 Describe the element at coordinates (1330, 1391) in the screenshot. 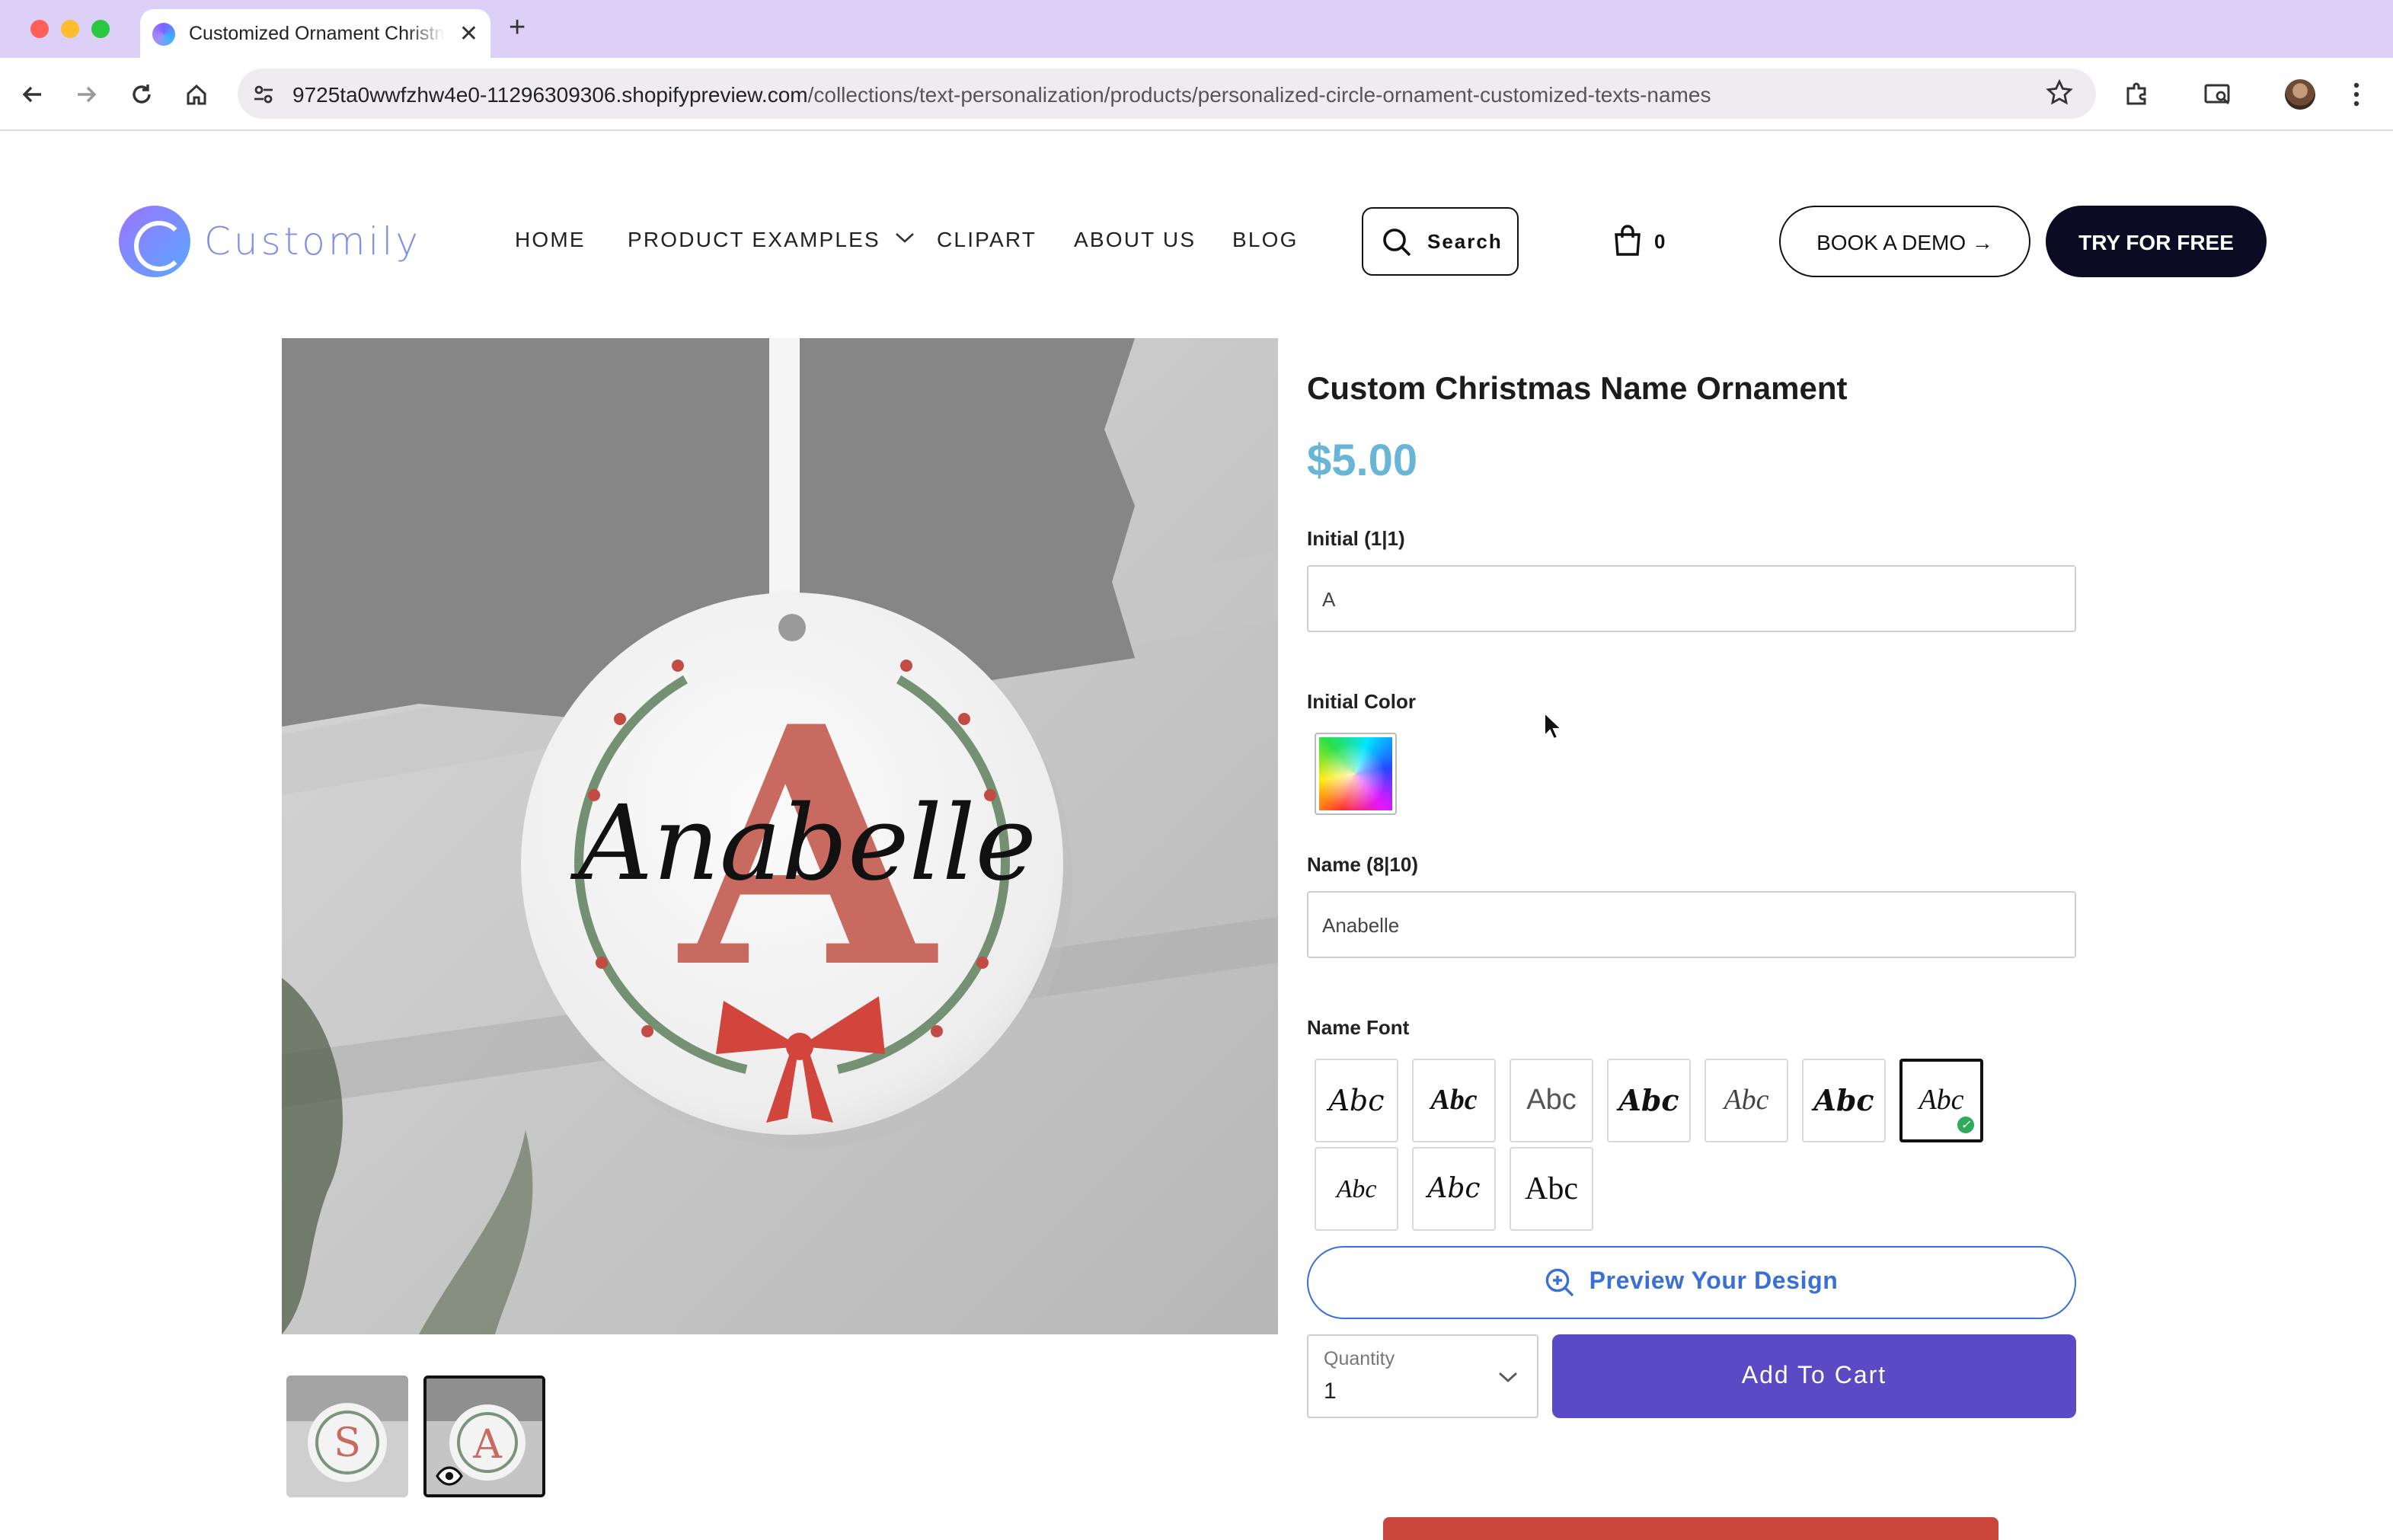

I see `quantity-value: 1` at that location.